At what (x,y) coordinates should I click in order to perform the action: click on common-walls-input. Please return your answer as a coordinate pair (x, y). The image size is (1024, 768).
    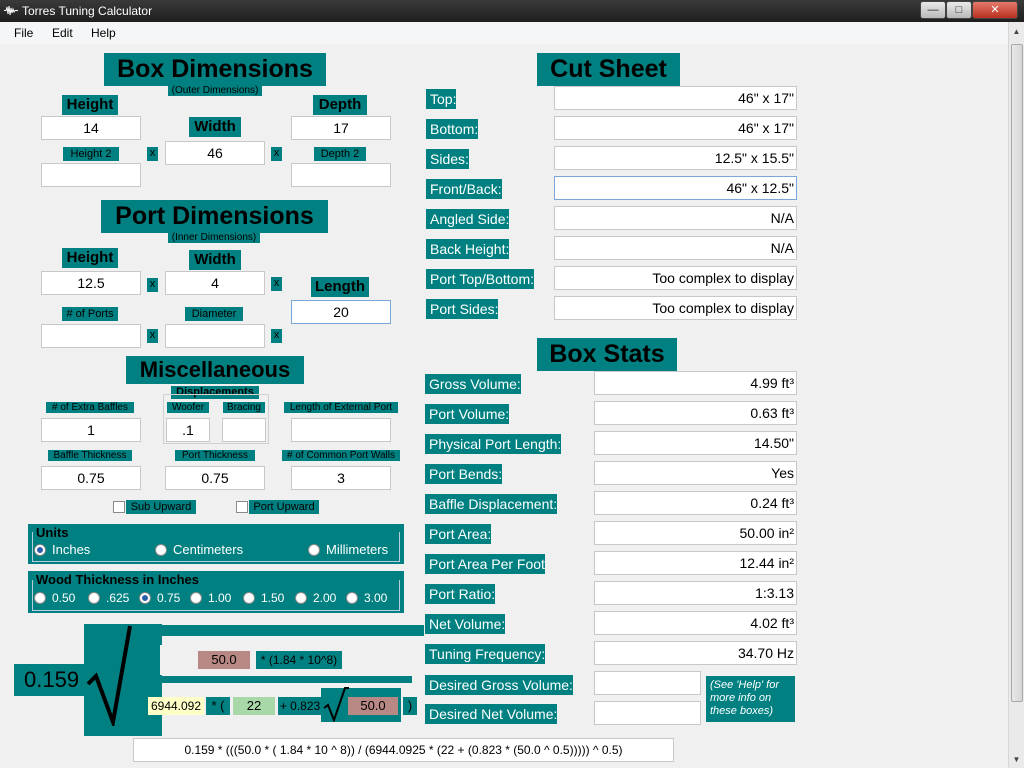
    Looking at the image, I should click on (341, 478).